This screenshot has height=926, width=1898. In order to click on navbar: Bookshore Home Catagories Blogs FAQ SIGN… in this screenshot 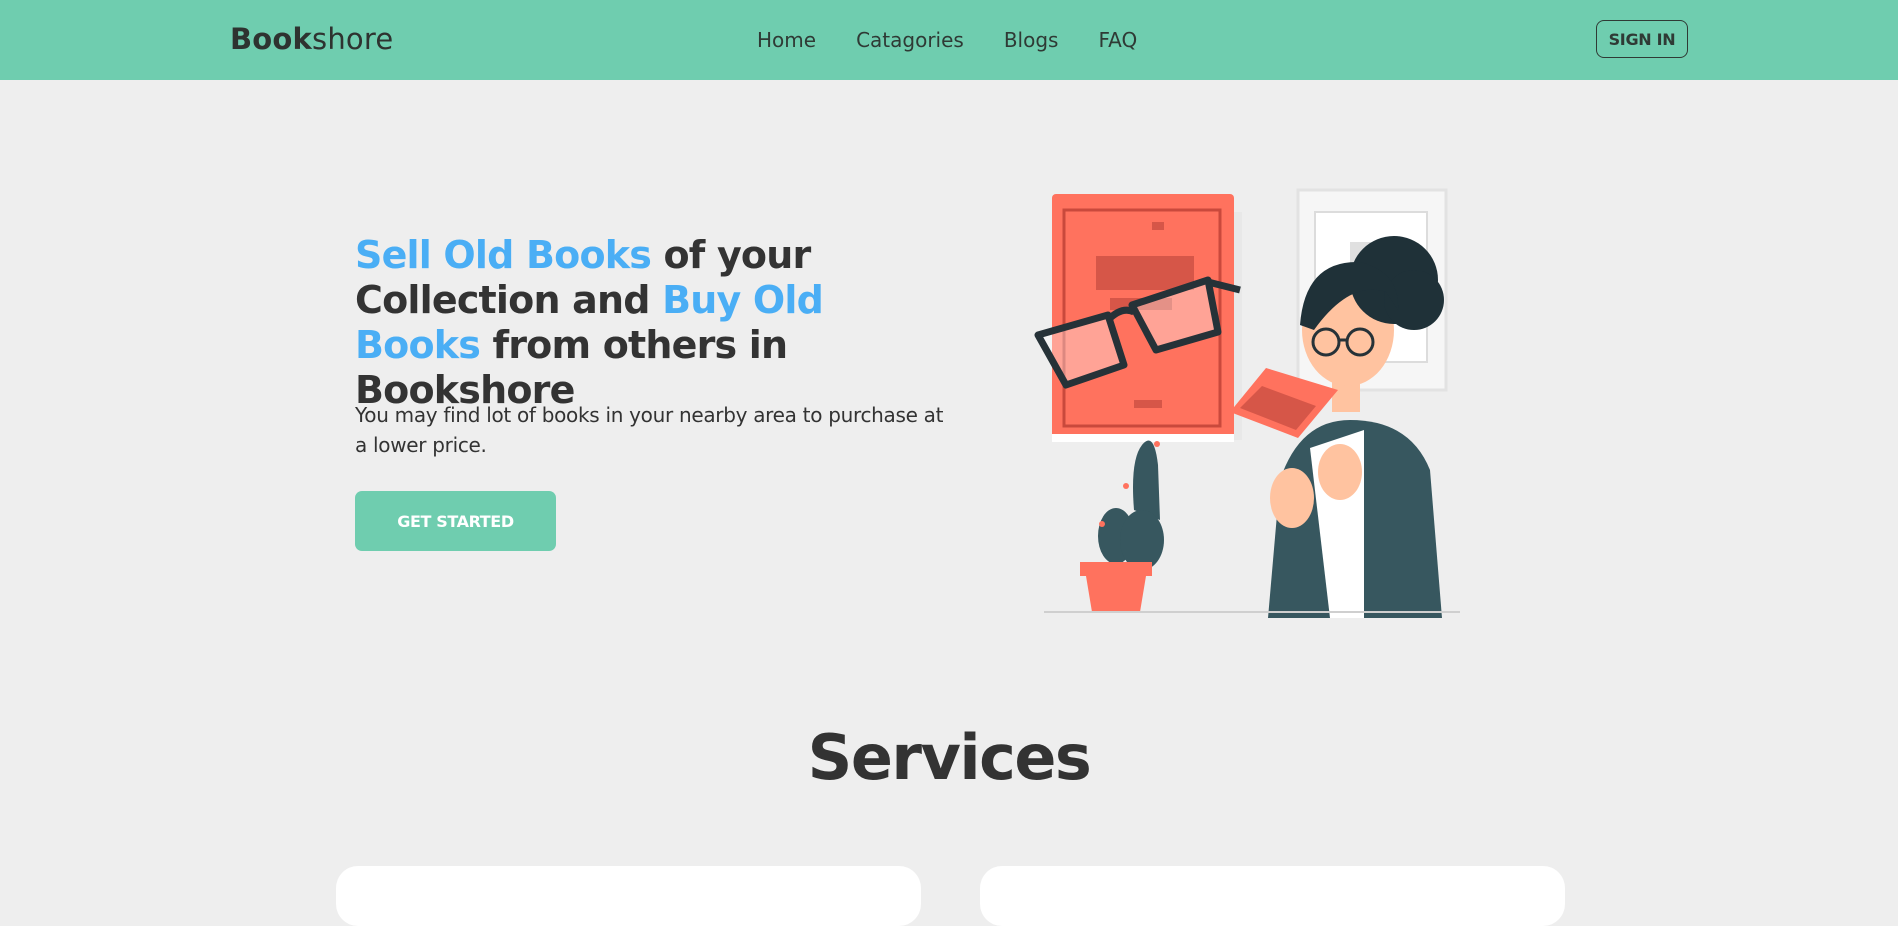, I will do `click(949, 40)`.